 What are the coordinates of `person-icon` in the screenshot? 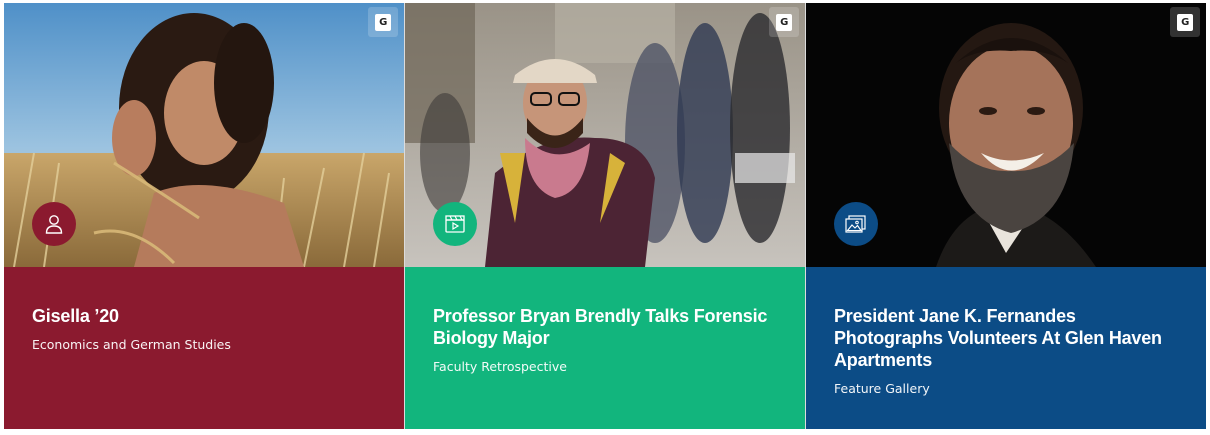 It's located at (54, 224).